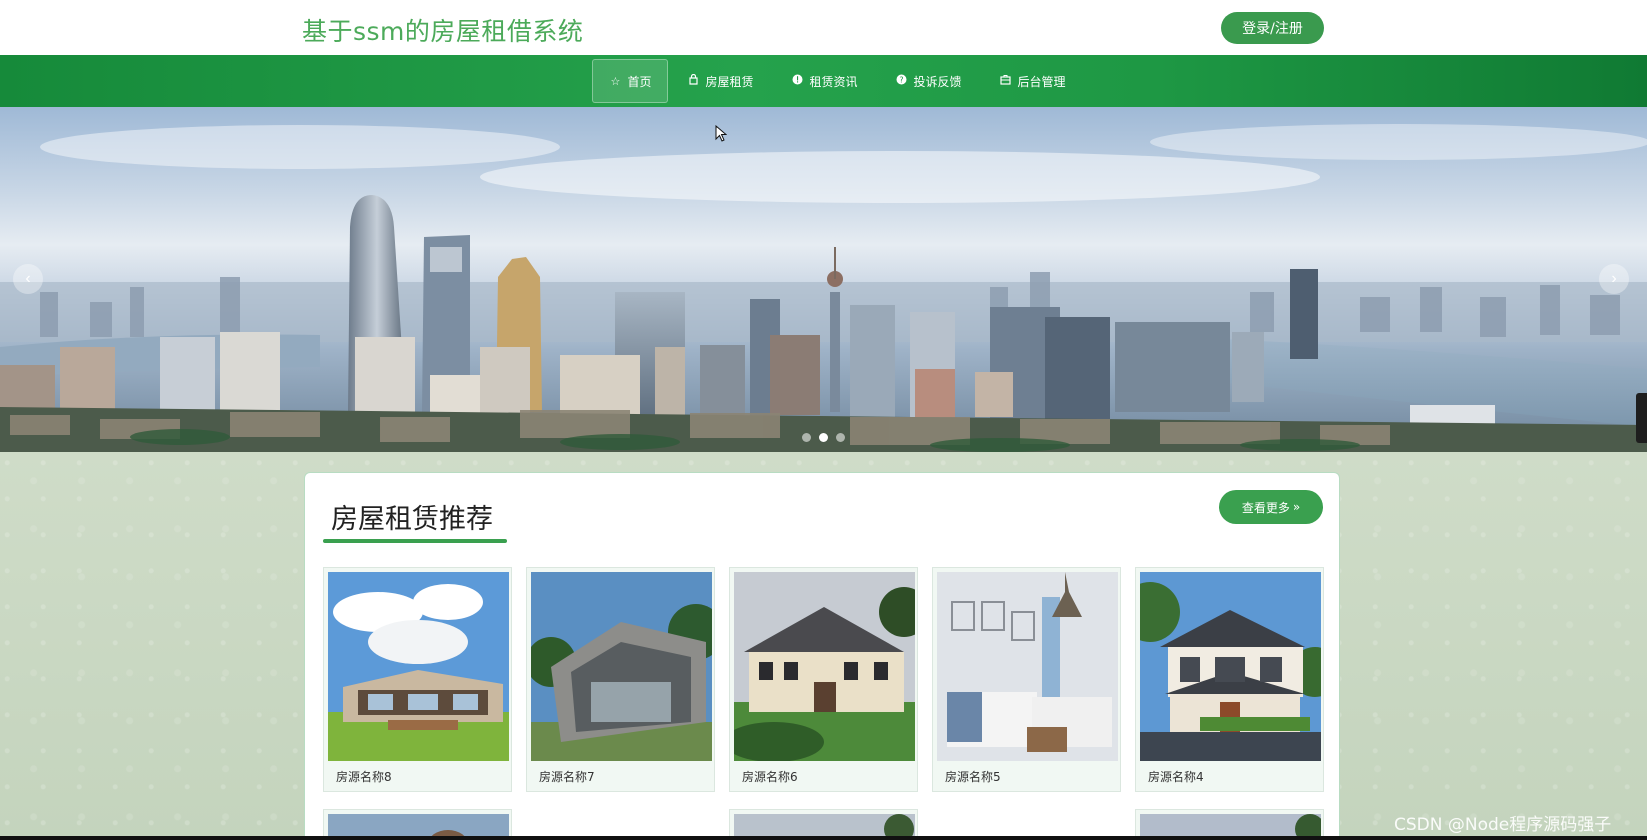 Image resolution: width=1647 pixels, height=840 pixels. I want to click on bottom-edge-bar, so click(823, 838).